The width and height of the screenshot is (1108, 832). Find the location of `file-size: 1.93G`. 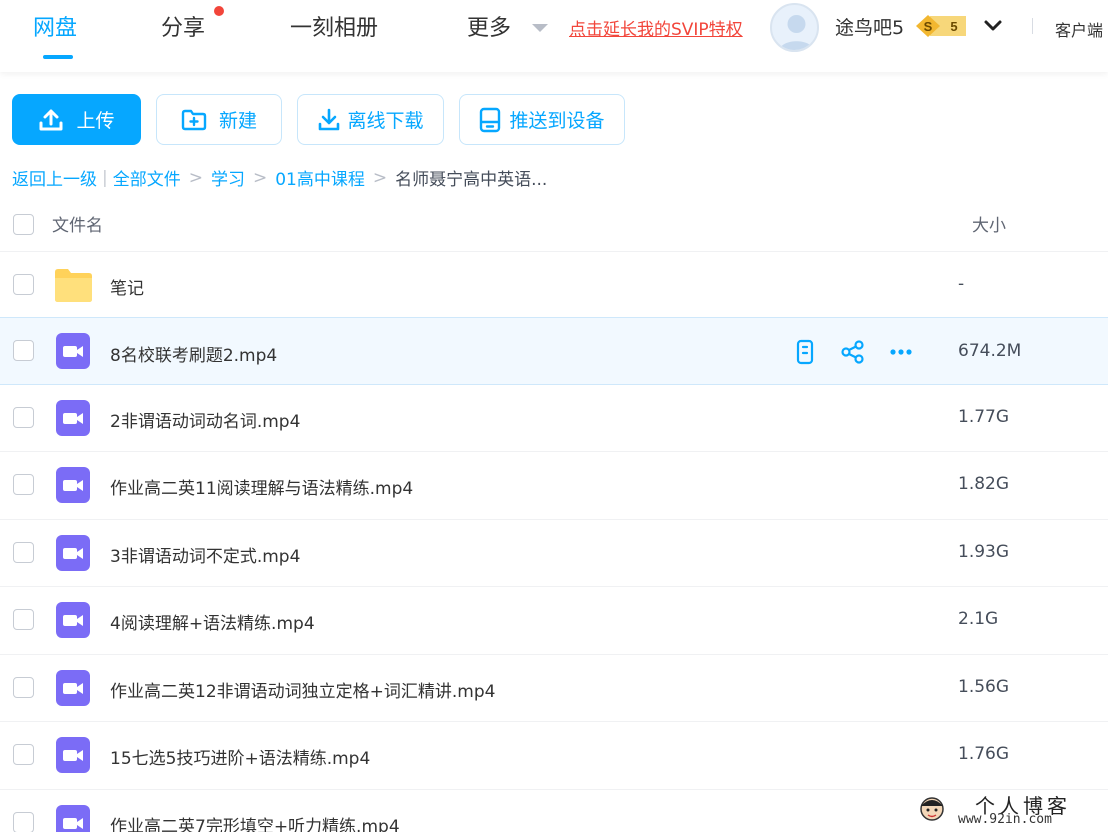

file-size: 1.93G is located at coordinates (984, 552).